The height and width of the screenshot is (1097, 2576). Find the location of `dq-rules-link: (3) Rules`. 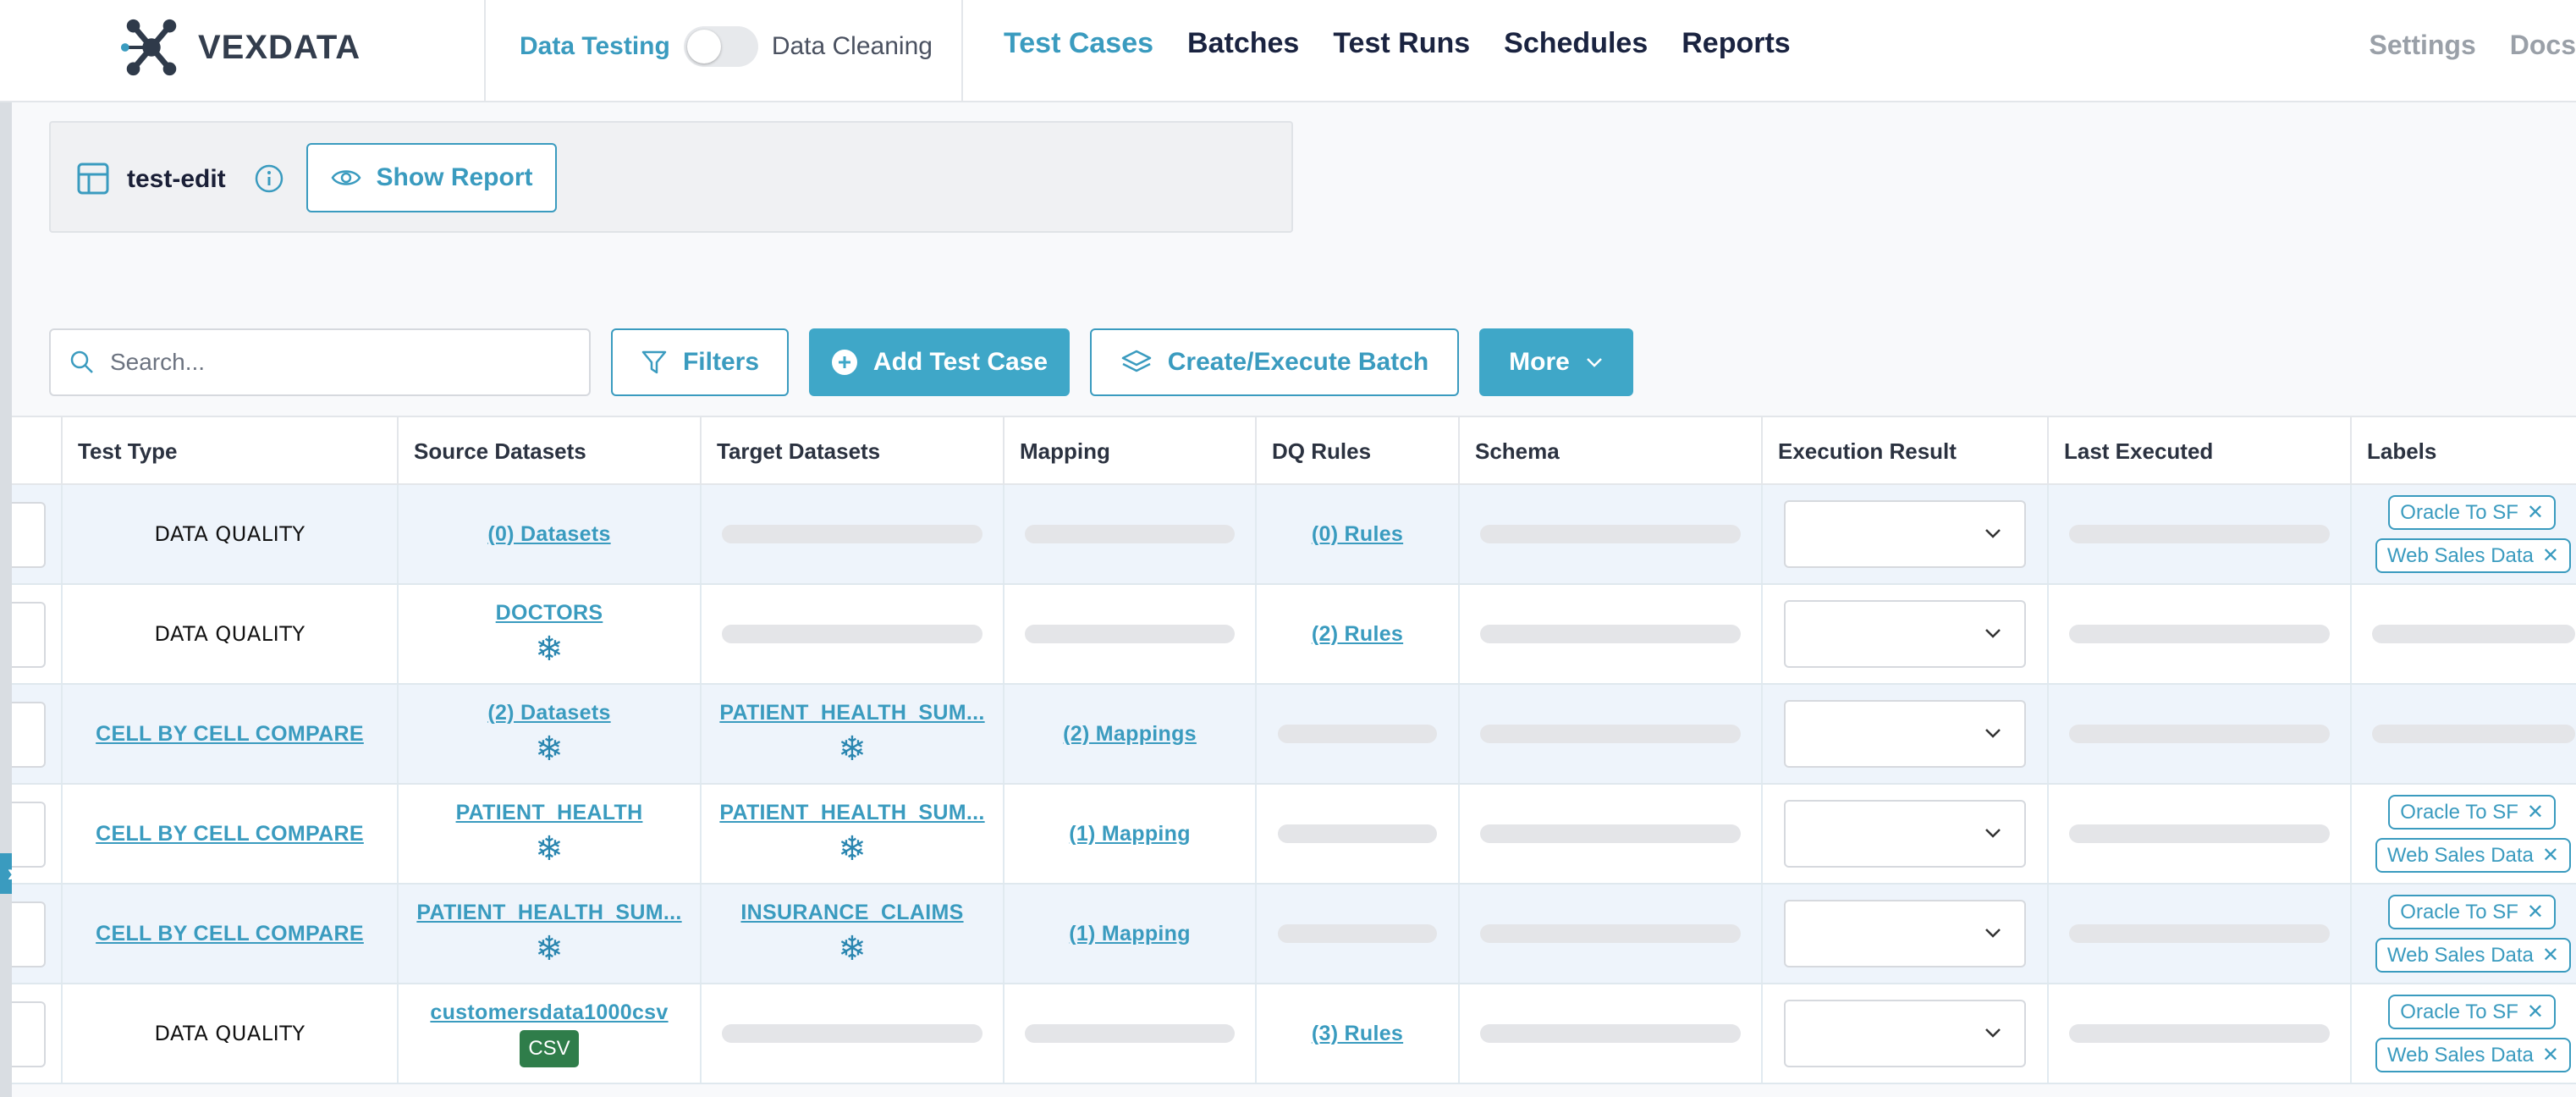

dq-rules-link: (3) Rules is located at coordinates (1357, 1034).